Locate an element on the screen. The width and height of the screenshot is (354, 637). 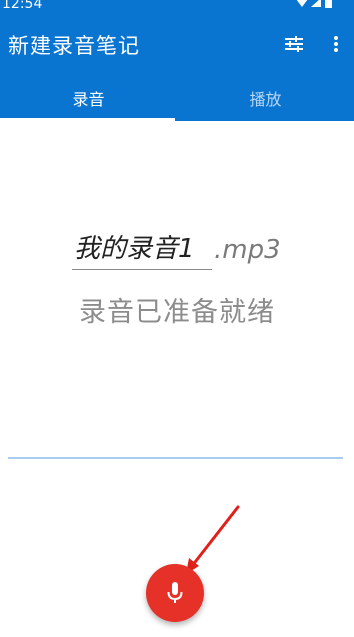
tab-record-label: 录音 is located at coordinates (88, 99).